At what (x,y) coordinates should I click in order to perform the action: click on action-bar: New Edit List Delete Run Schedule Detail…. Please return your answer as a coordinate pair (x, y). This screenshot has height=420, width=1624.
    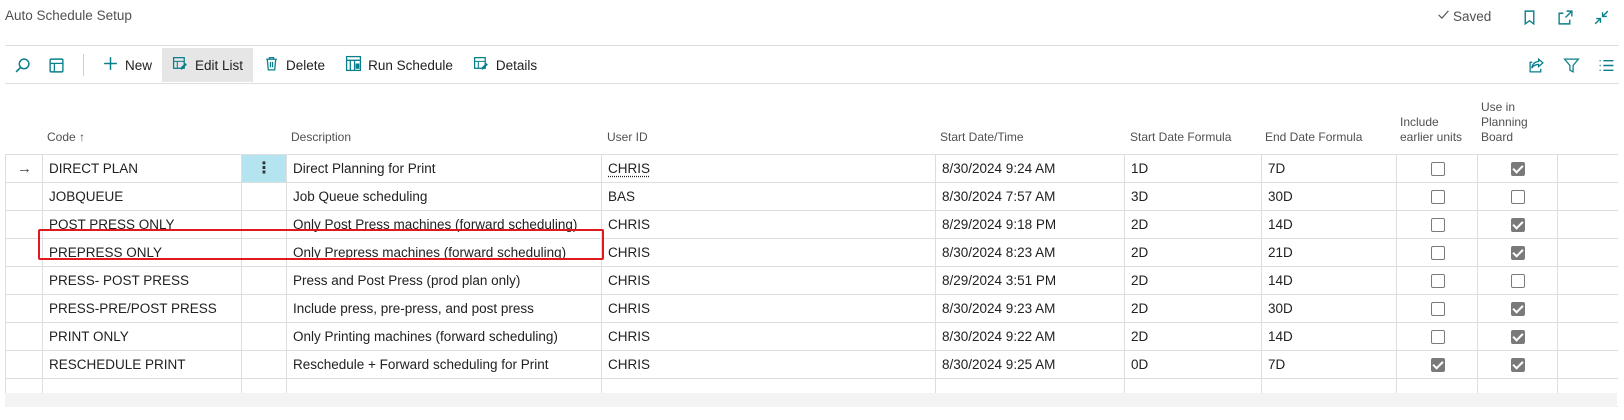
    Looking at the image, I should click on (812, 65).